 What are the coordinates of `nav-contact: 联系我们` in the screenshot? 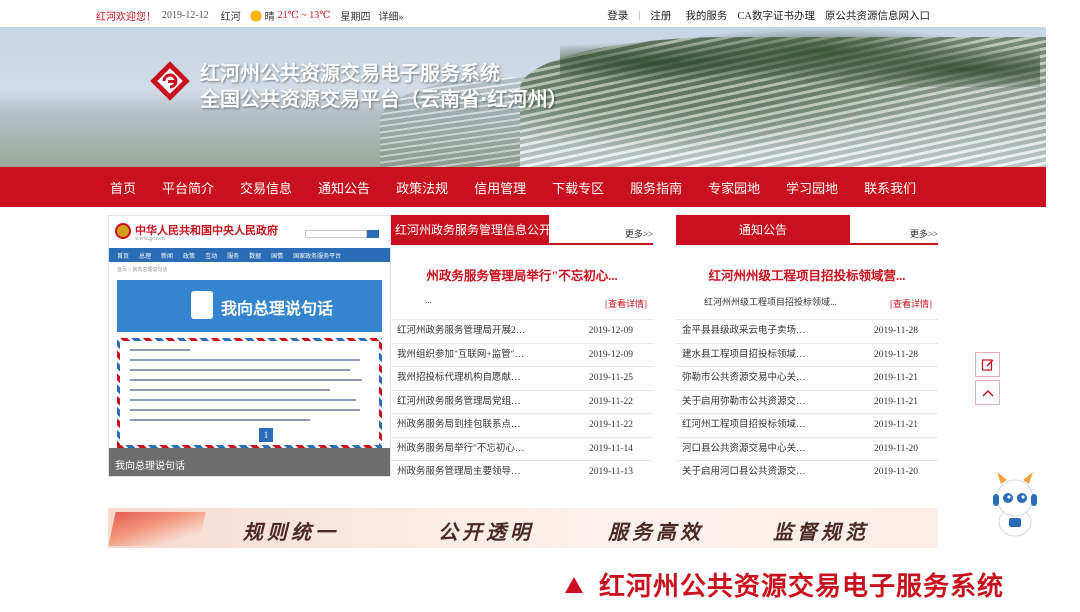 It's located at (890, 187).